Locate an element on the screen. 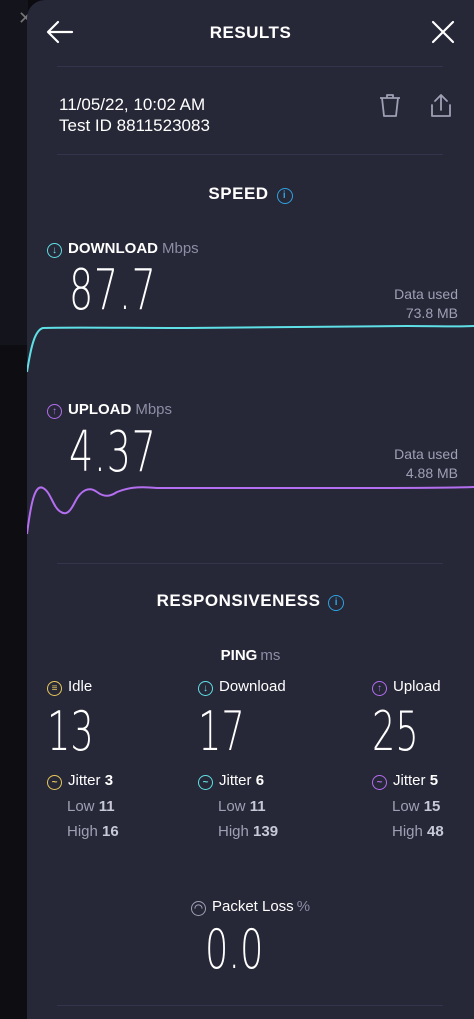 This screenshot has height=1019, width=474. responsiveness-section-title: RESPONSIVENESS i is located at coordinates (250, 601).